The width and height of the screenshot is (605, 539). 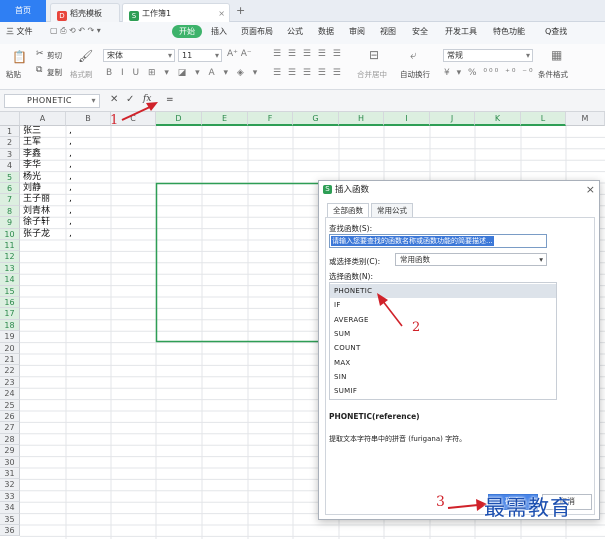 I want to click on cell-name: 张子龙, so click(x=36, y=234).